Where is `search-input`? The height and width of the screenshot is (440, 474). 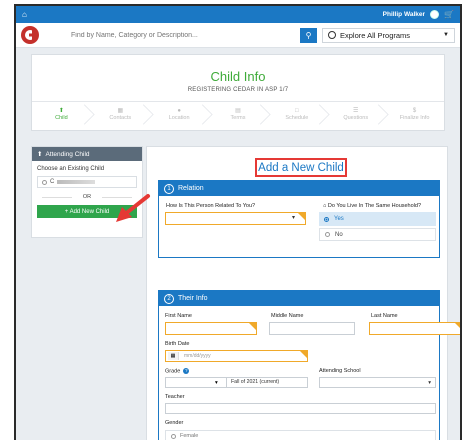
search-input is located at coordinates (170, 35).